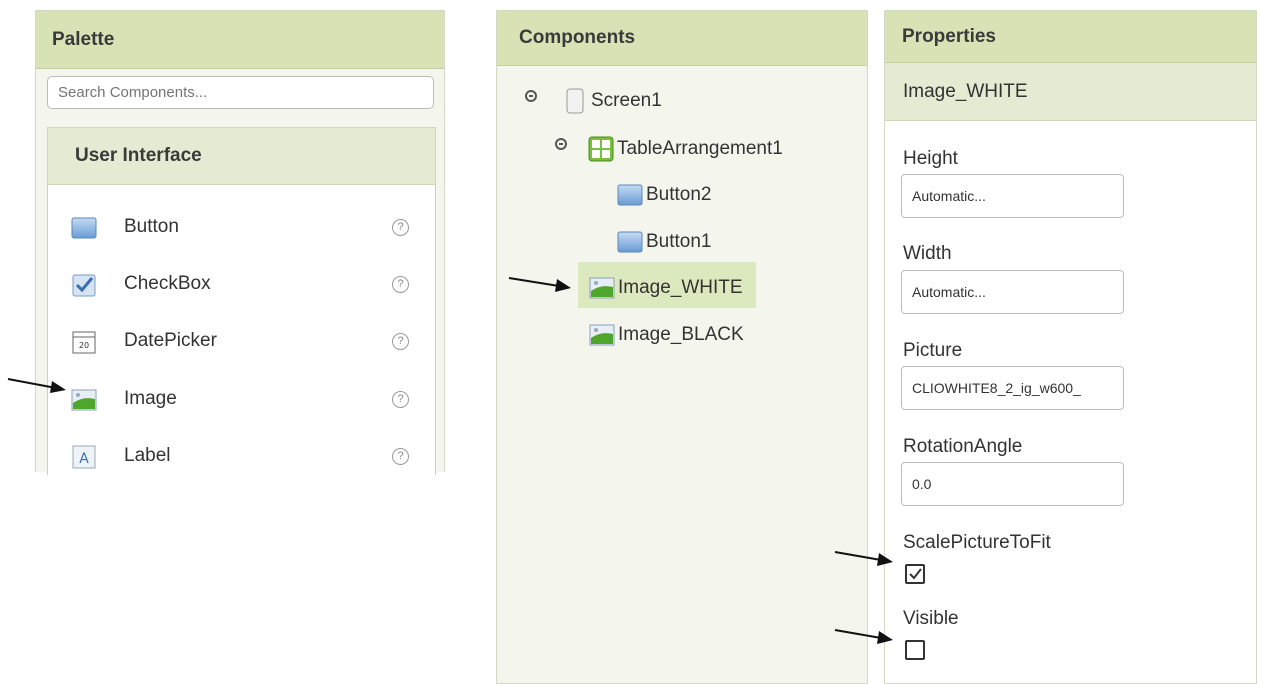 This screenshot has width=1261, height=684. What do you see at coordinates (931, 618) in the screenshot?
I see `visible-label: Visible` at bounding box center [931, 618].